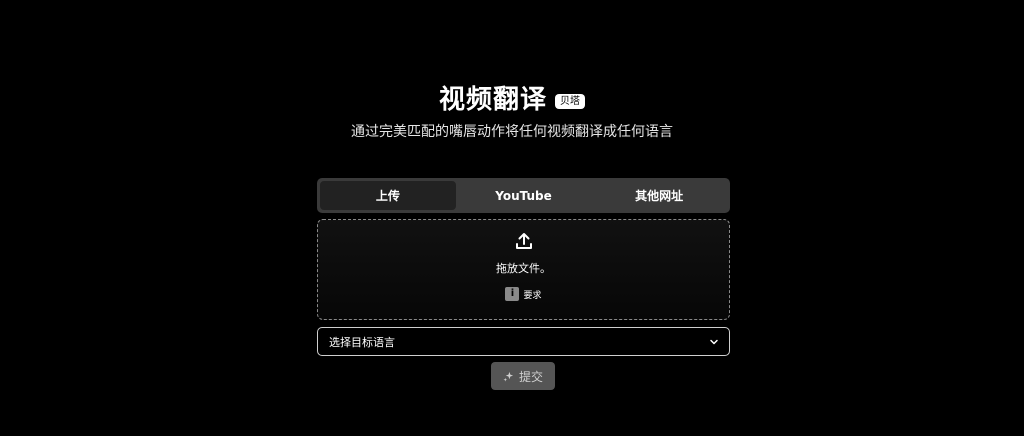 The width and height of the screenshot is (1024, 436). Describe the element at coordinates (530, 376) in the screenshot. I see `submit-label: 提交` at that location.